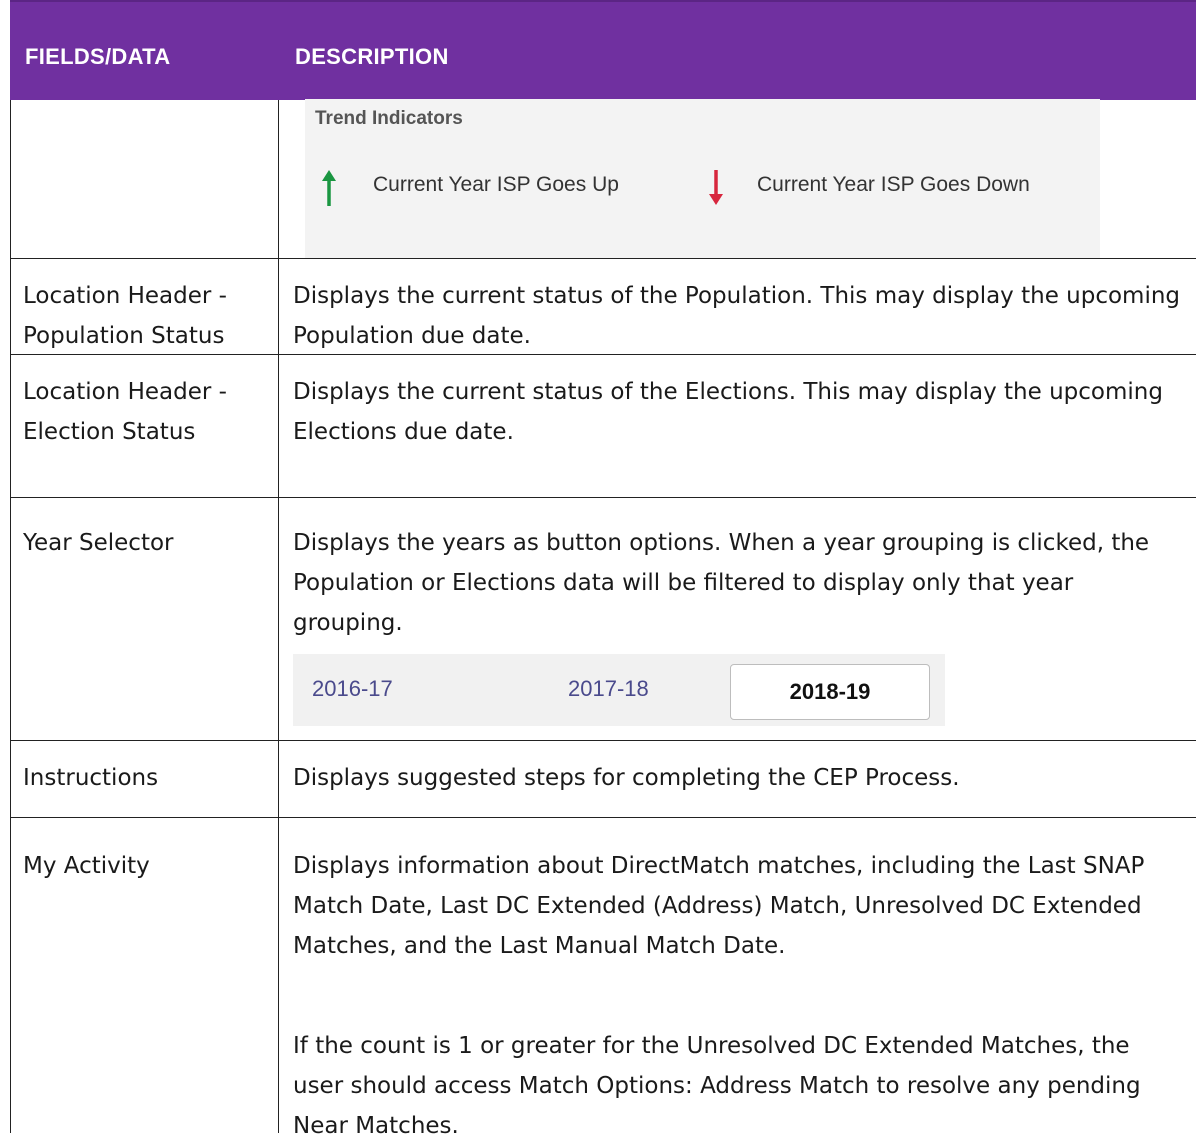  What do you see at coordinates (98, 56) in the screenshot?
I see `header-fields-data: FIELDS/DATA` at bounding box center [98, 56].